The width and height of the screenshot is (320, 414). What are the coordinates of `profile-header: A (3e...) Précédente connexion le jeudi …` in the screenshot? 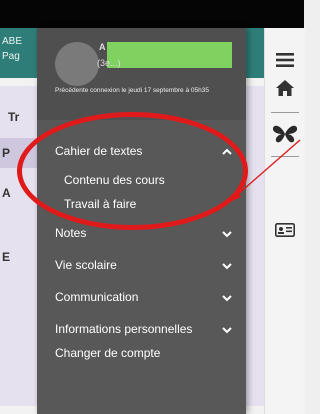 It's located at (141, 74).